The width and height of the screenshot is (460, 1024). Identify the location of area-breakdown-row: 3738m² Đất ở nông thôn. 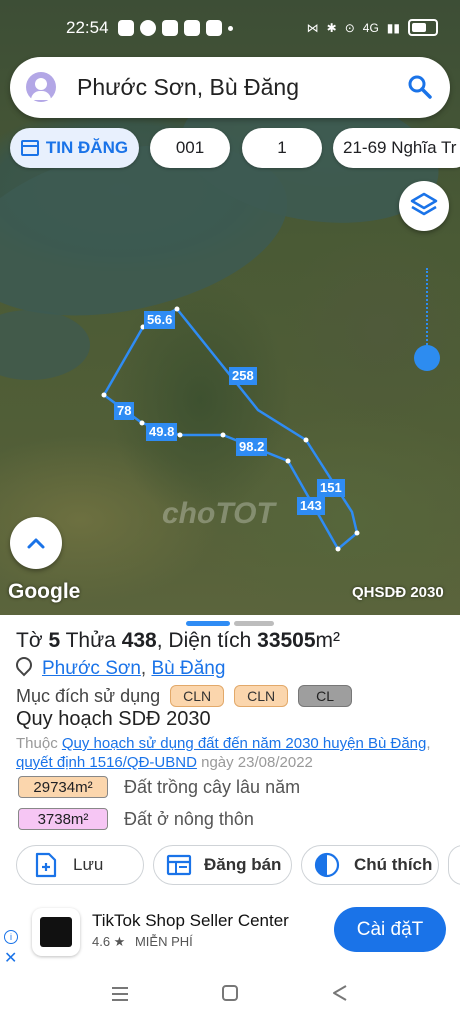
(136, 819).